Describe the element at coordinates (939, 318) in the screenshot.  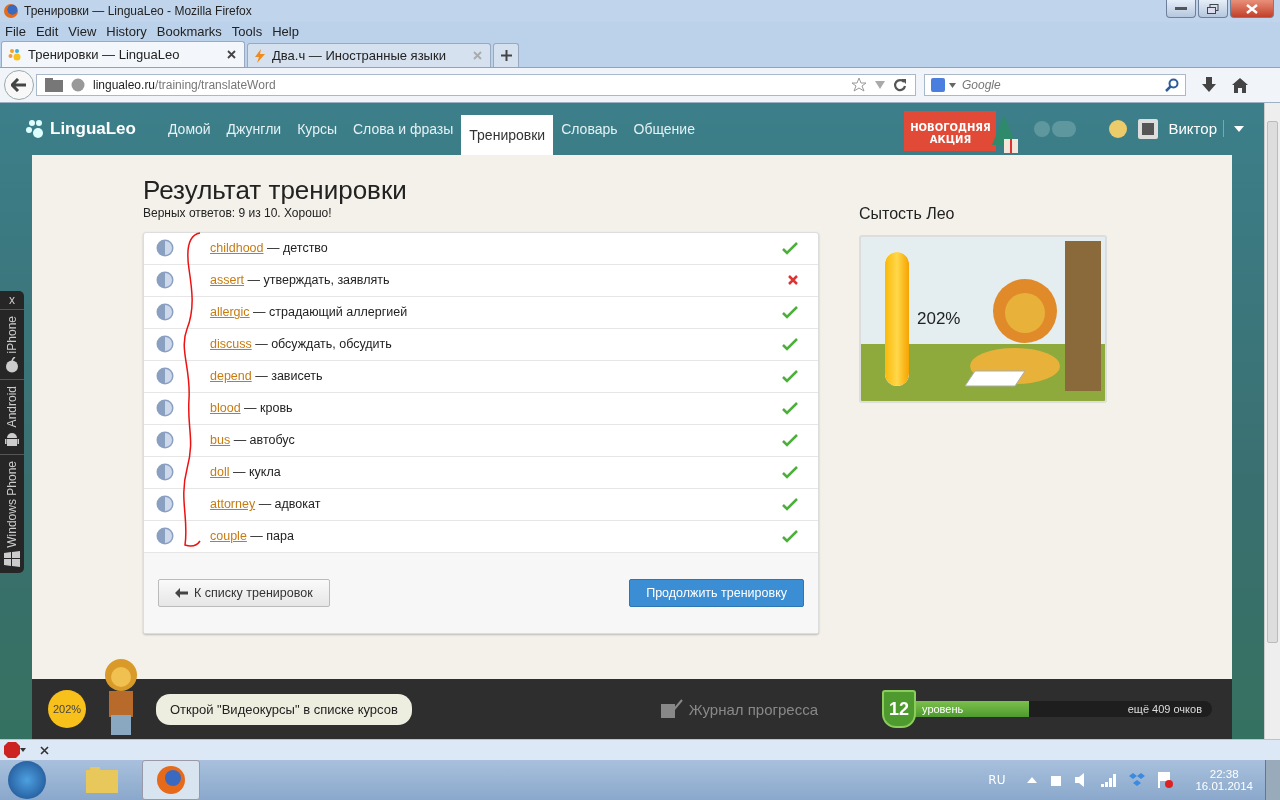
I see `satiety-reading: 202%` at that location.